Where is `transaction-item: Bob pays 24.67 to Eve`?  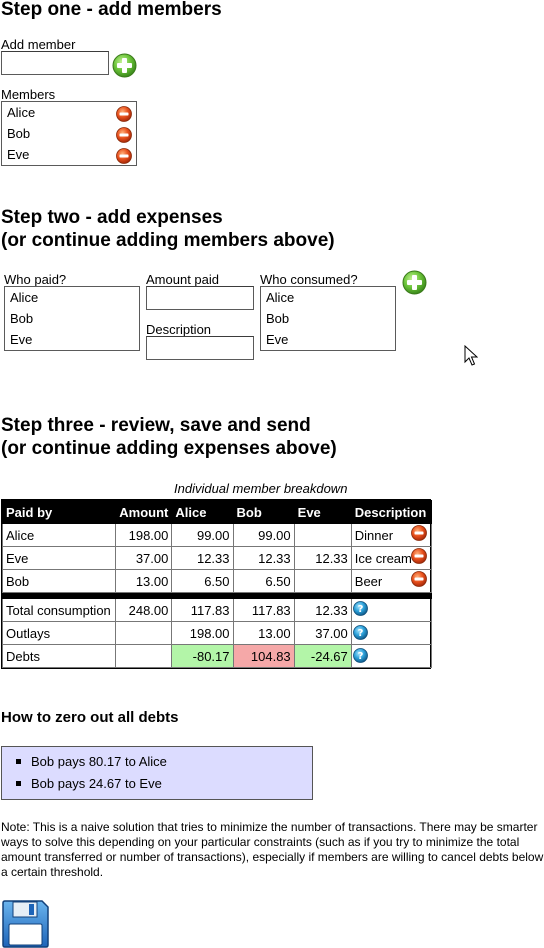 transaction-item: Bob pays 24.67 to Eve is located at coordinates (96, 783).